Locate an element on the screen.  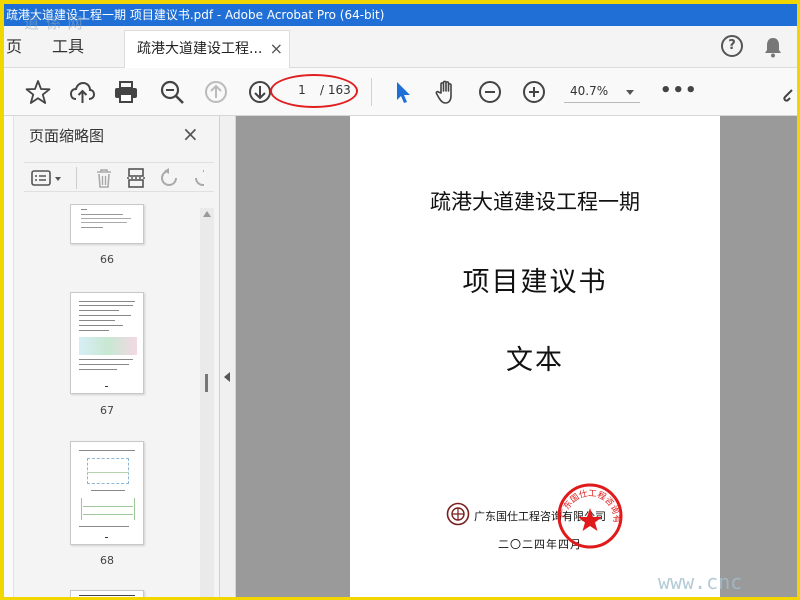
thumbnail-label: 67 is located at coordinates (107, 410).